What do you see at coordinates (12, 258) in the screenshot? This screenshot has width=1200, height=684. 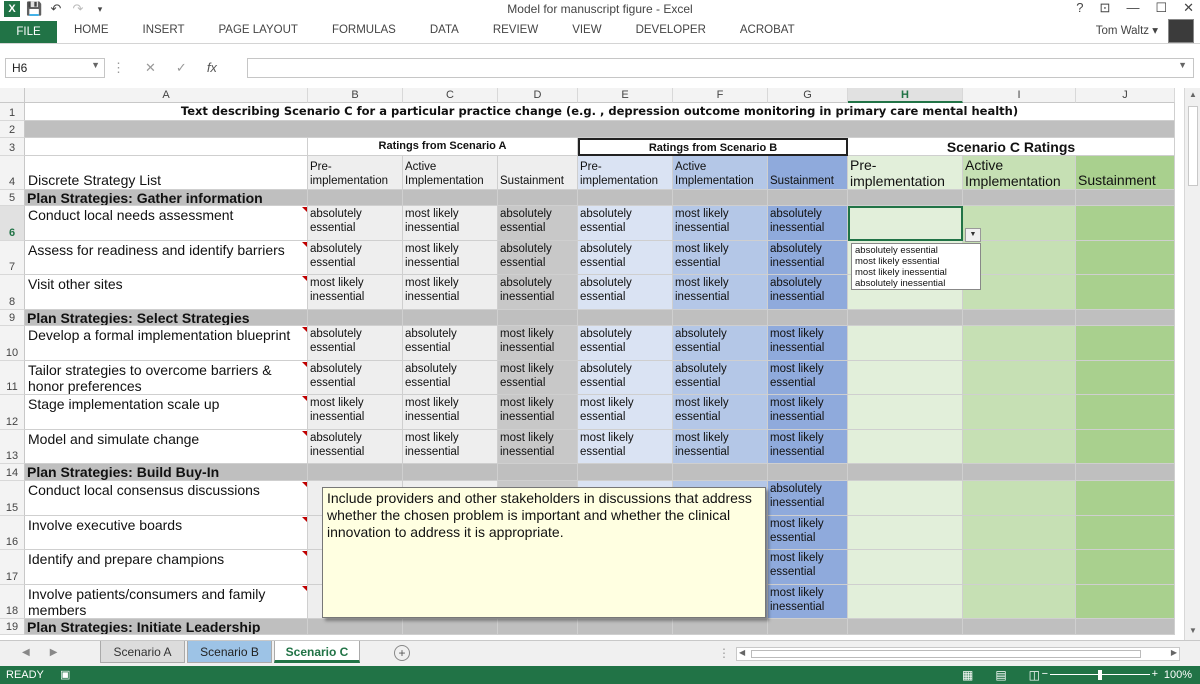 I see `row-header-7: 7` at bounding box center [12, 258].